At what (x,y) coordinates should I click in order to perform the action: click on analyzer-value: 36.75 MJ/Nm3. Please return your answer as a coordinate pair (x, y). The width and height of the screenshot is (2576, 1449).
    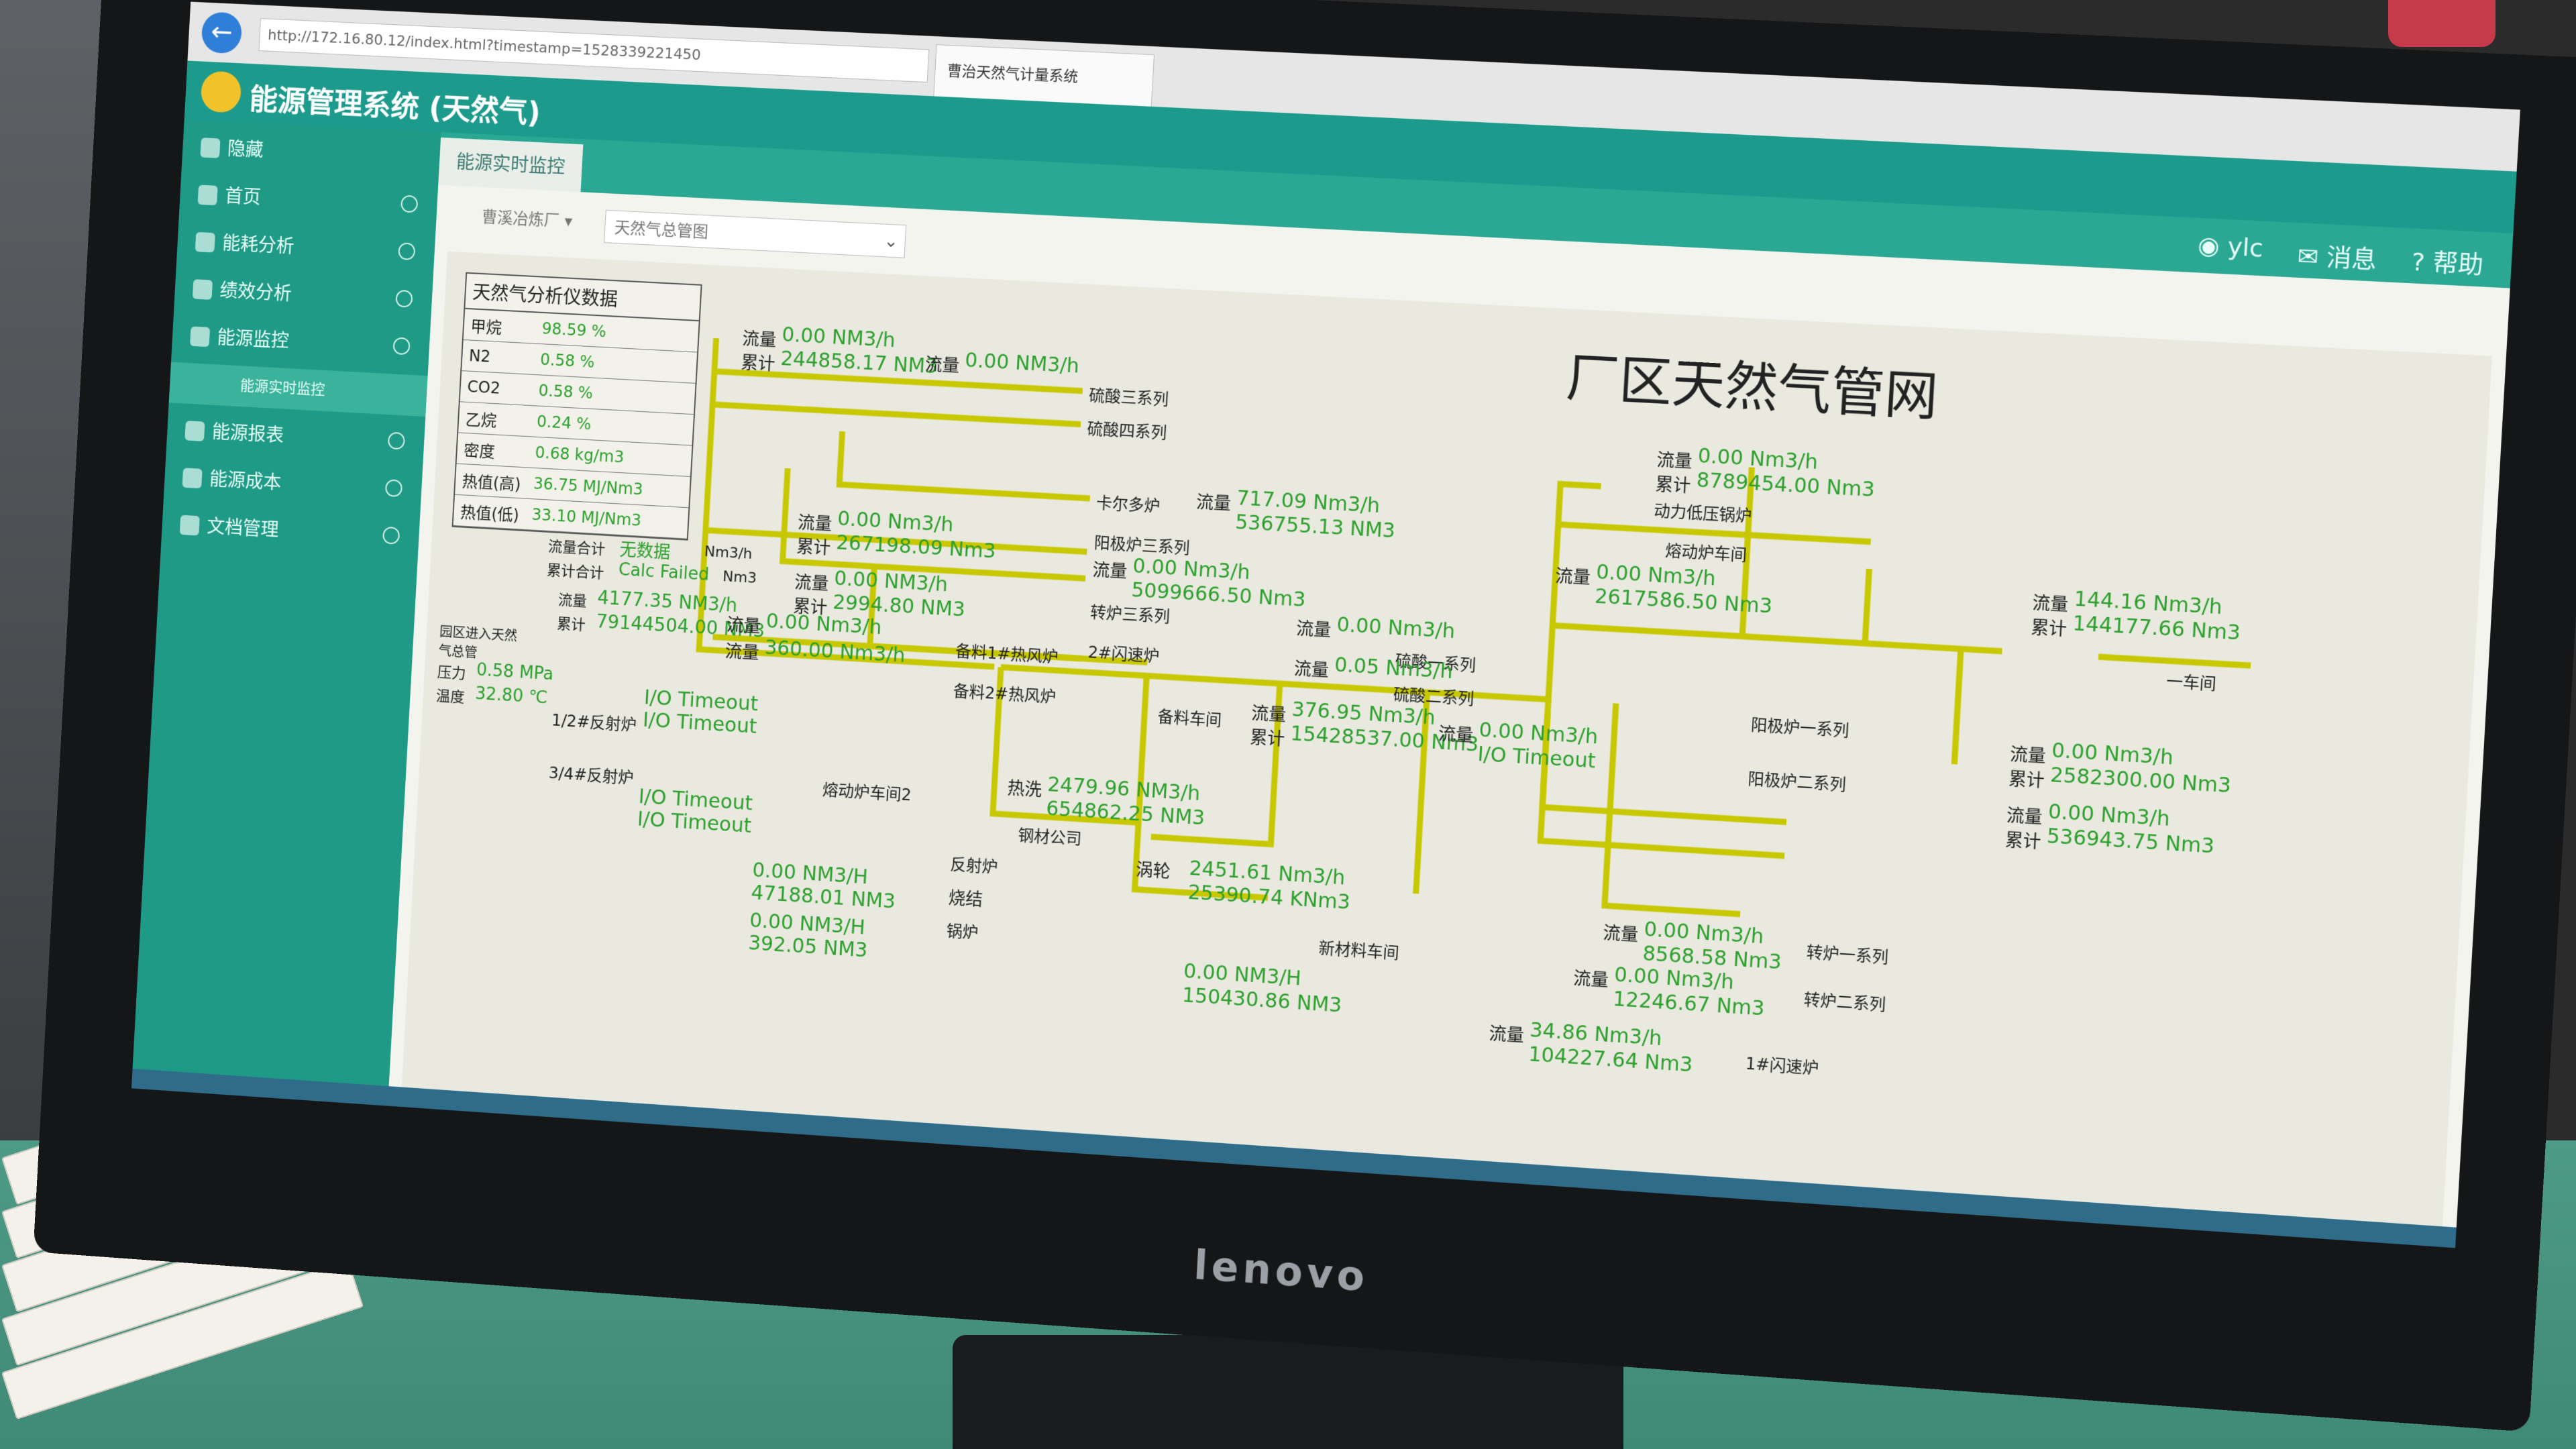
    Looking at the image, I should click on (588, 486).